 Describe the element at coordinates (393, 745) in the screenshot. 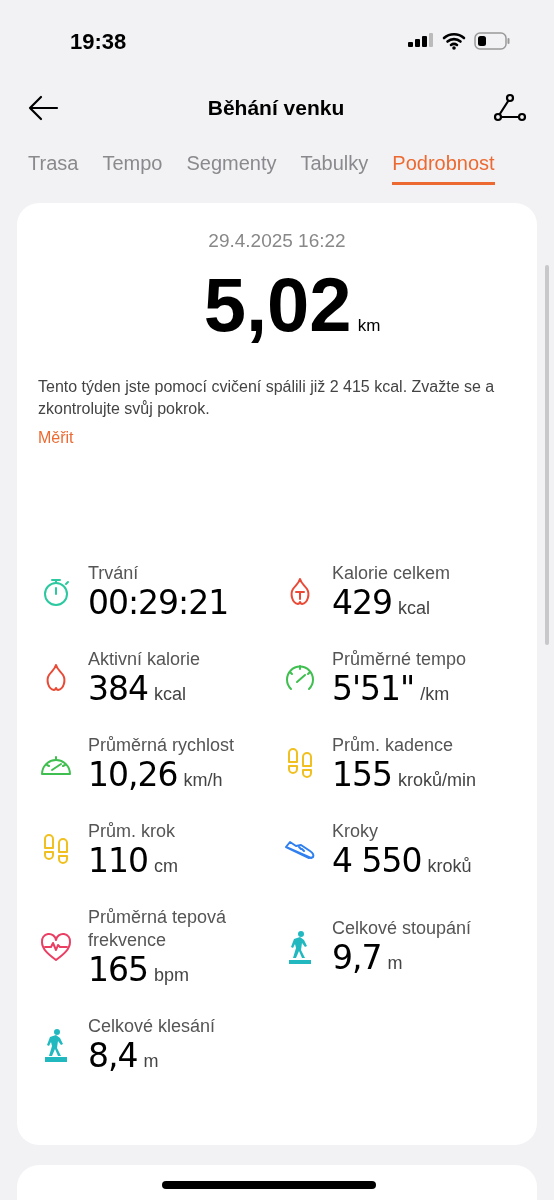

I see `metric-label: Prům. kadence` at that location.